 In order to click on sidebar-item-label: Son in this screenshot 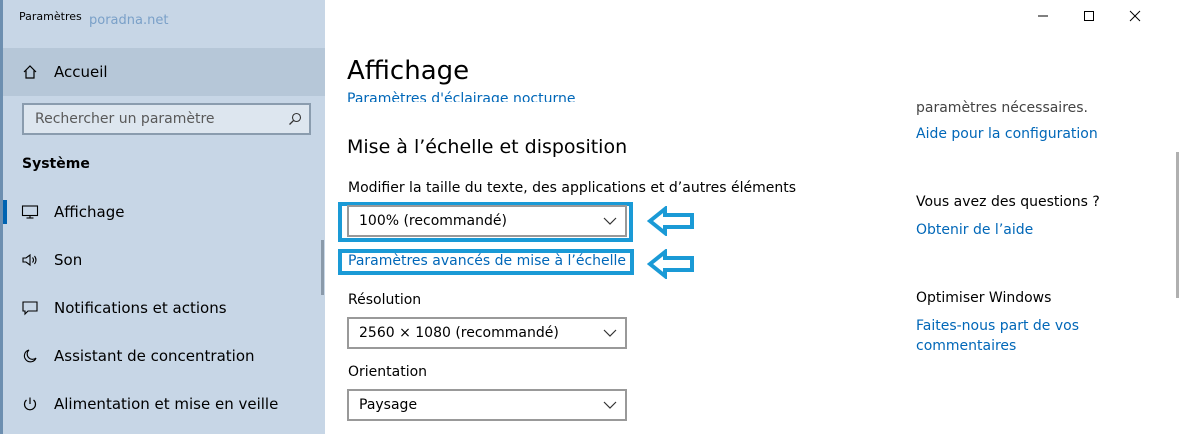, I will do `click(68, 260)`.